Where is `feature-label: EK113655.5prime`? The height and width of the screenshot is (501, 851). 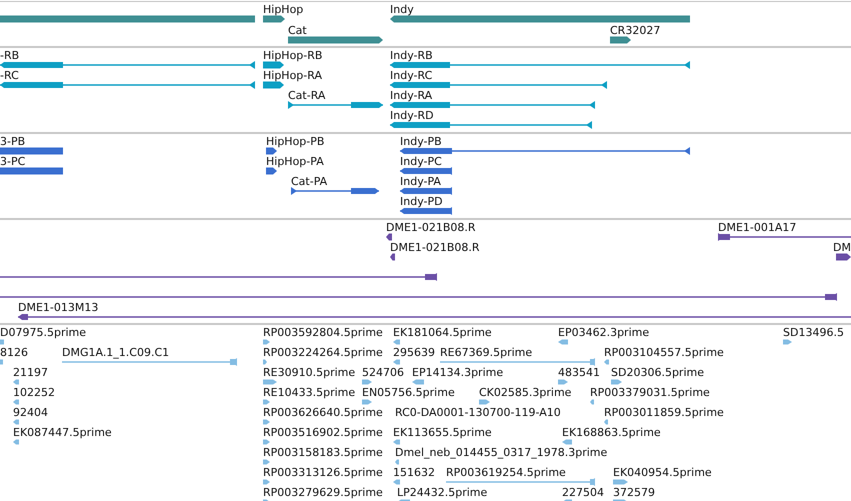
feature-label: EK113655.5prime is located at coordinates (442, 432).